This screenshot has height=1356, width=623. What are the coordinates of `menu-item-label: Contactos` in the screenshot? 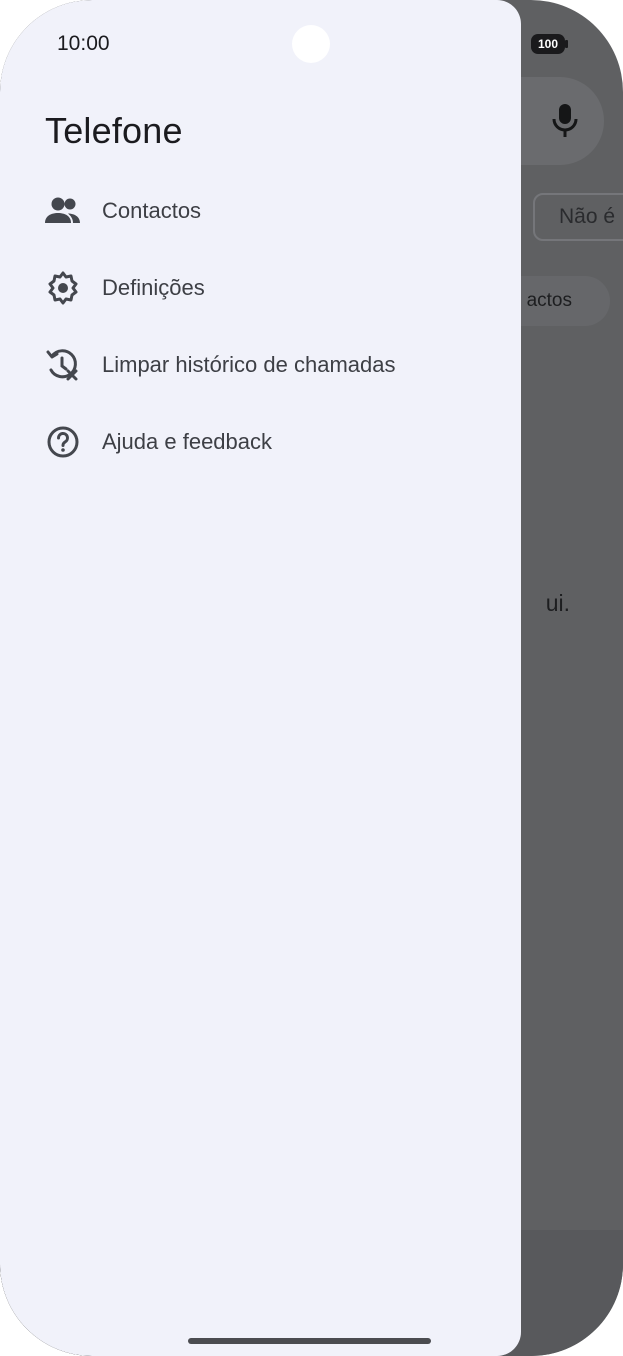 It's located at (152, 210).